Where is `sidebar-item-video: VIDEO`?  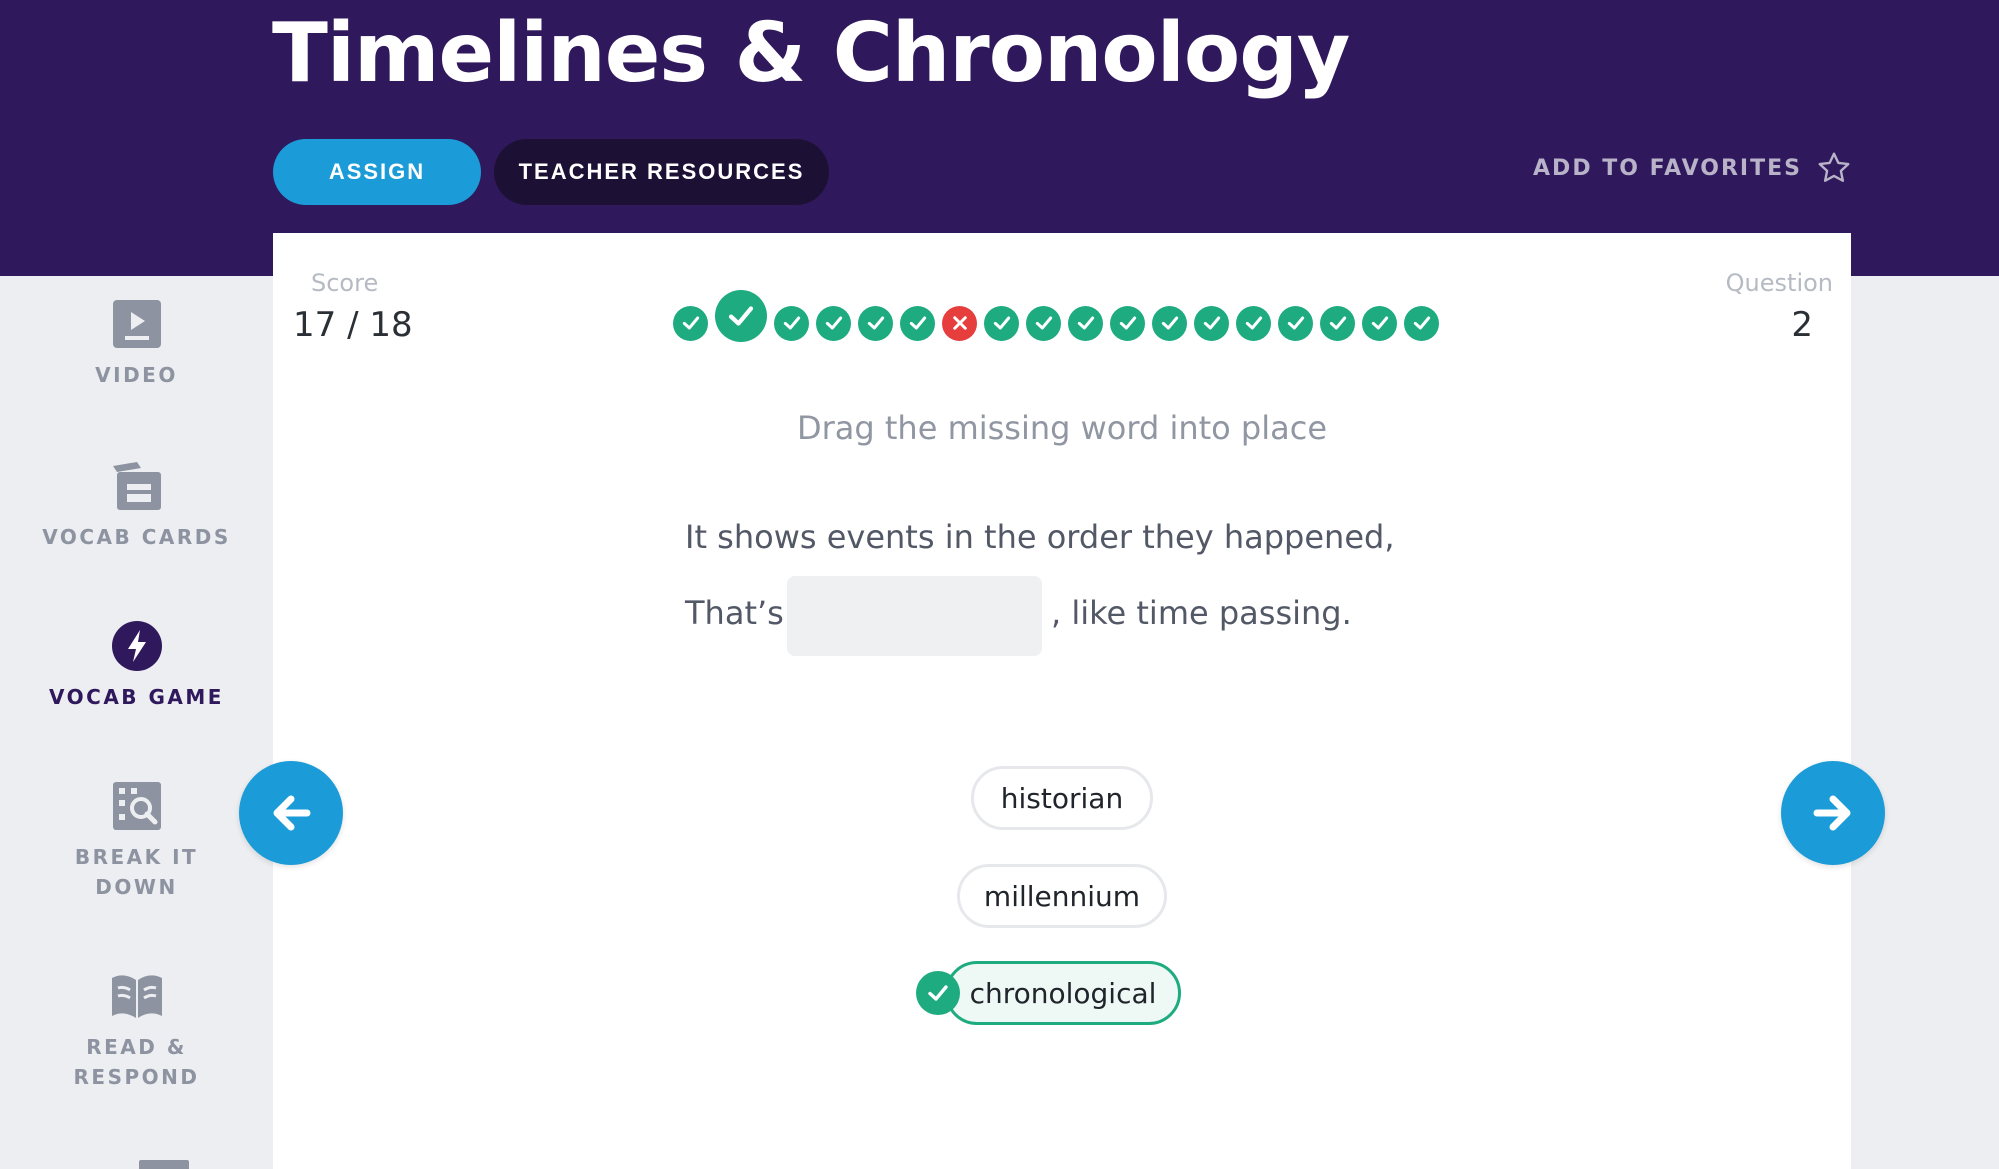
sidebar-item-video: VIDEO is located at coordinates (136, 344).